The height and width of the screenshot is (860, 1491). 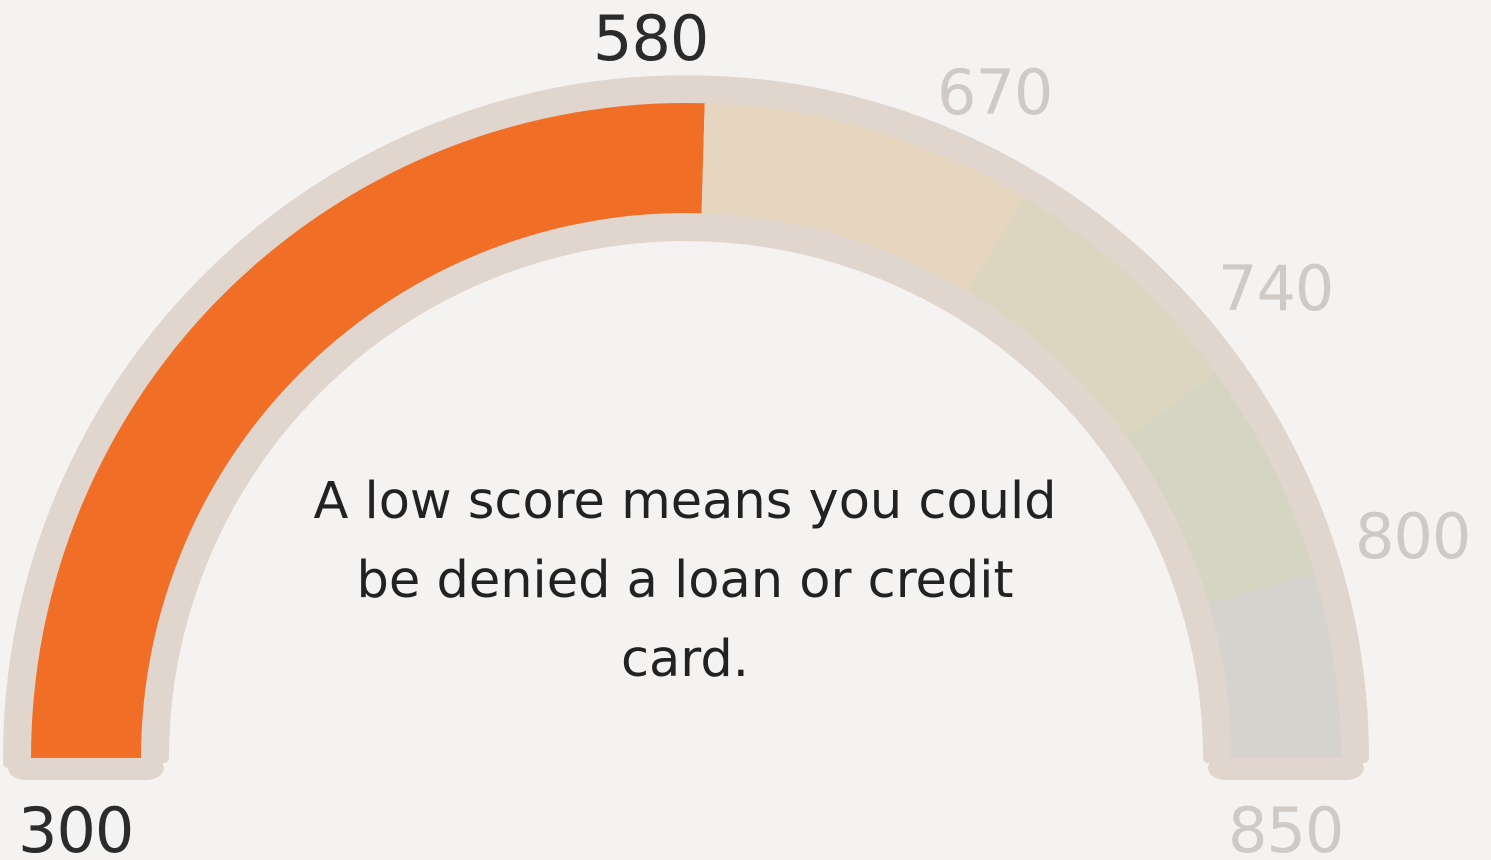 I want to click on tick-label-800: 800, so click(x=1413, y=536).